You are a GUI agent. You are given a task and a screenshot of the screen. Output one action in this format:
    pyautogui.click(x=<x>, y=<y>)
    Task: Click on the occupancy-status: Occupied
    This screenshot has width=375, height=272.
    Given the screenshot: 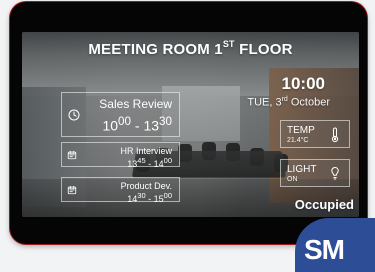 What is the action you would take?
    pyautogui.click(x=324, y=204)
    